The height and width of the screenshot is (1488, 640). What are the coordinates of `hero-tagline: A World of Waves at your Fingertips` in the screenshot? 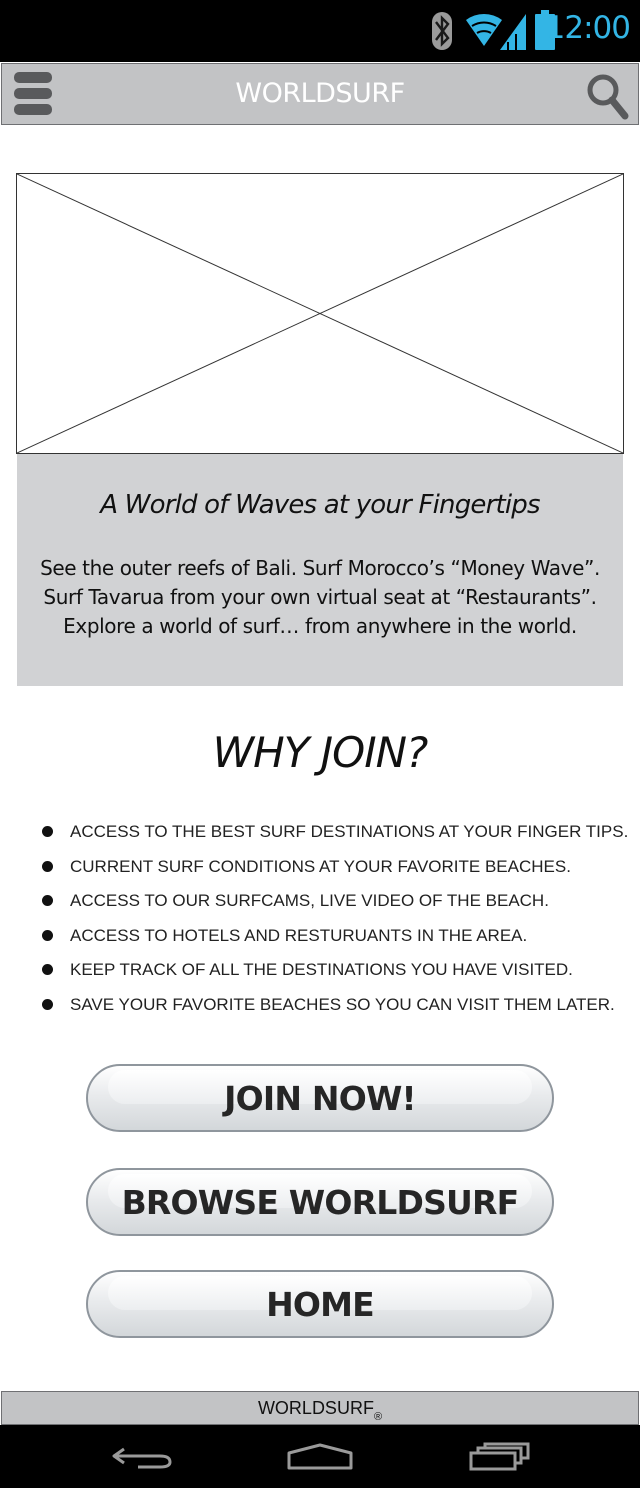 It's located at (320, 505).